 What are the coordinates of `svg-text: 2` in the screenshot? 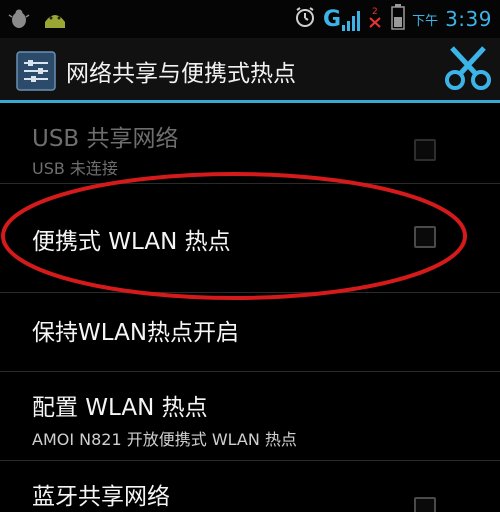 It's located at (375, 12).